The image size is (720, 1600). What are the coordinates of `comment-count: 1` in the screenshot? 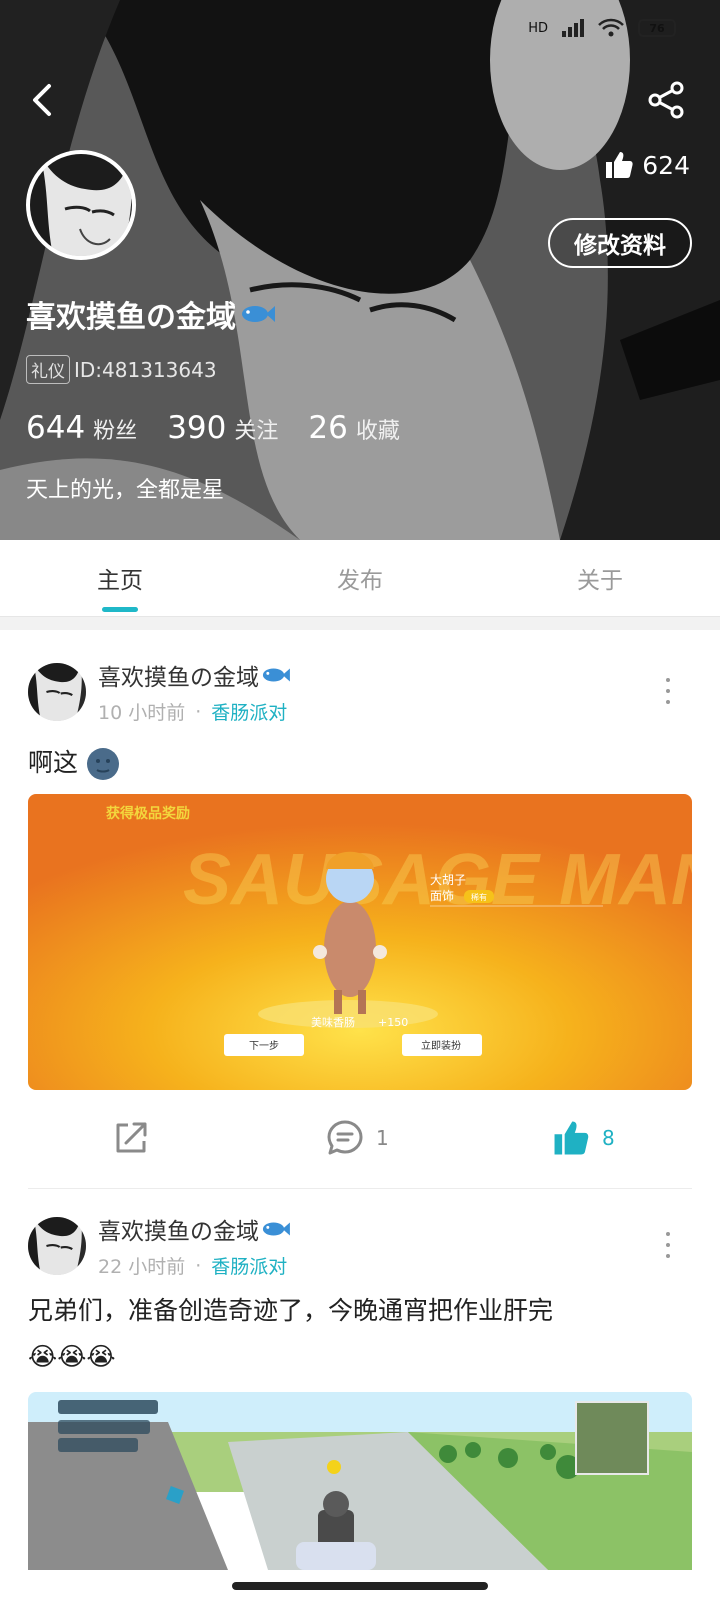 It's located at (382, 1138).